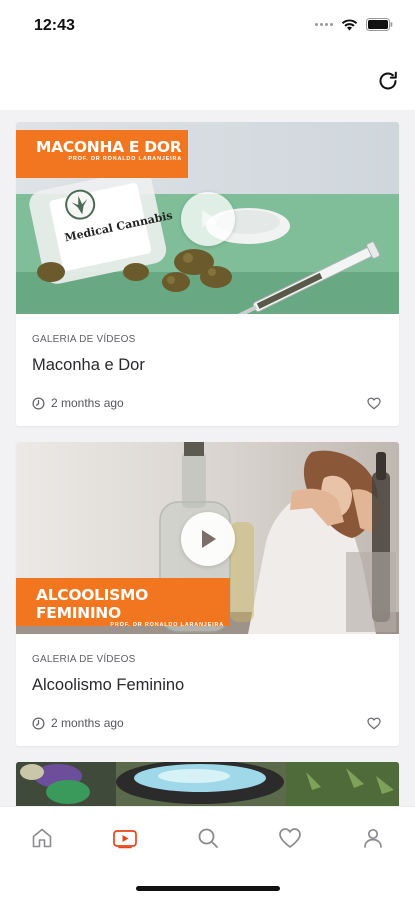 Image resolution: width=415 pixels, height=900 pixels. I want to click on search-icon, so click(208, 838).